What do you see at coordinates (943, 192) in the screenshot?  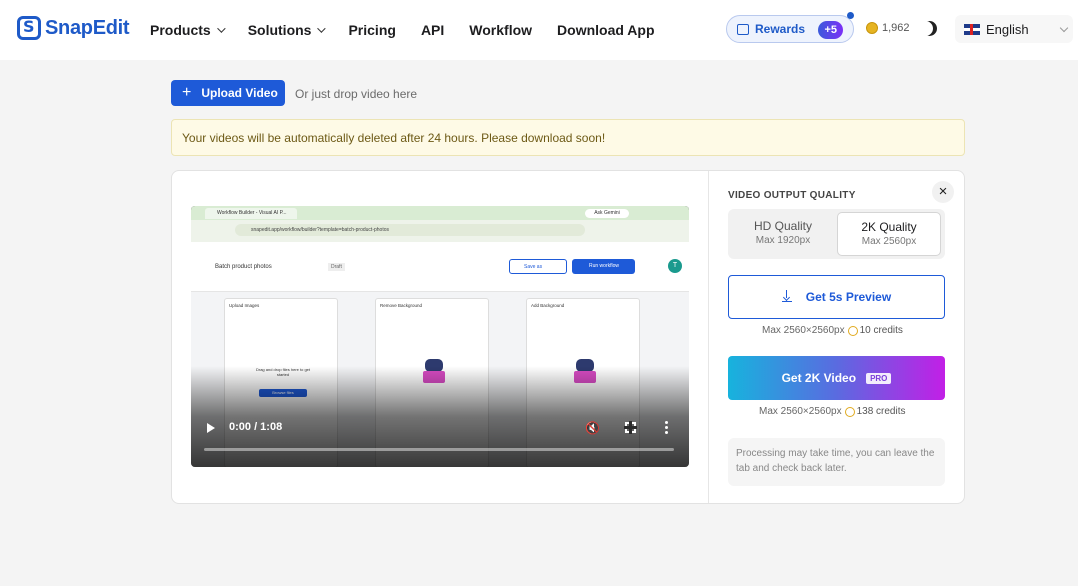 I see `close-icon: ×` at bounding box center [943, 192].